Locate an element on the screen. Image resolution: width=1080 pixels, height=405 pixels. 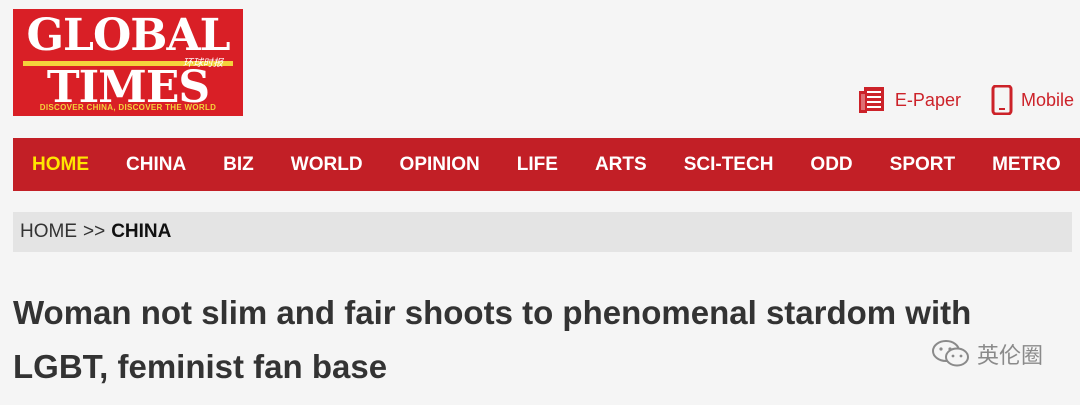
nav-item-sci-tech: SCI-TECH is located at coordinates (728, 165).